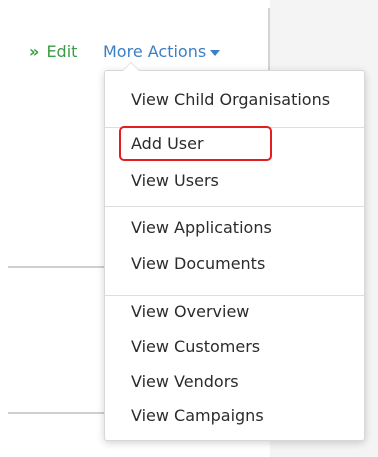 The height and width of the screenshot is (457, 378). Describe the element at coordinates (185, 382) in the screenshot. I see `menu-item-view-vendors: View Vendors` at that location.